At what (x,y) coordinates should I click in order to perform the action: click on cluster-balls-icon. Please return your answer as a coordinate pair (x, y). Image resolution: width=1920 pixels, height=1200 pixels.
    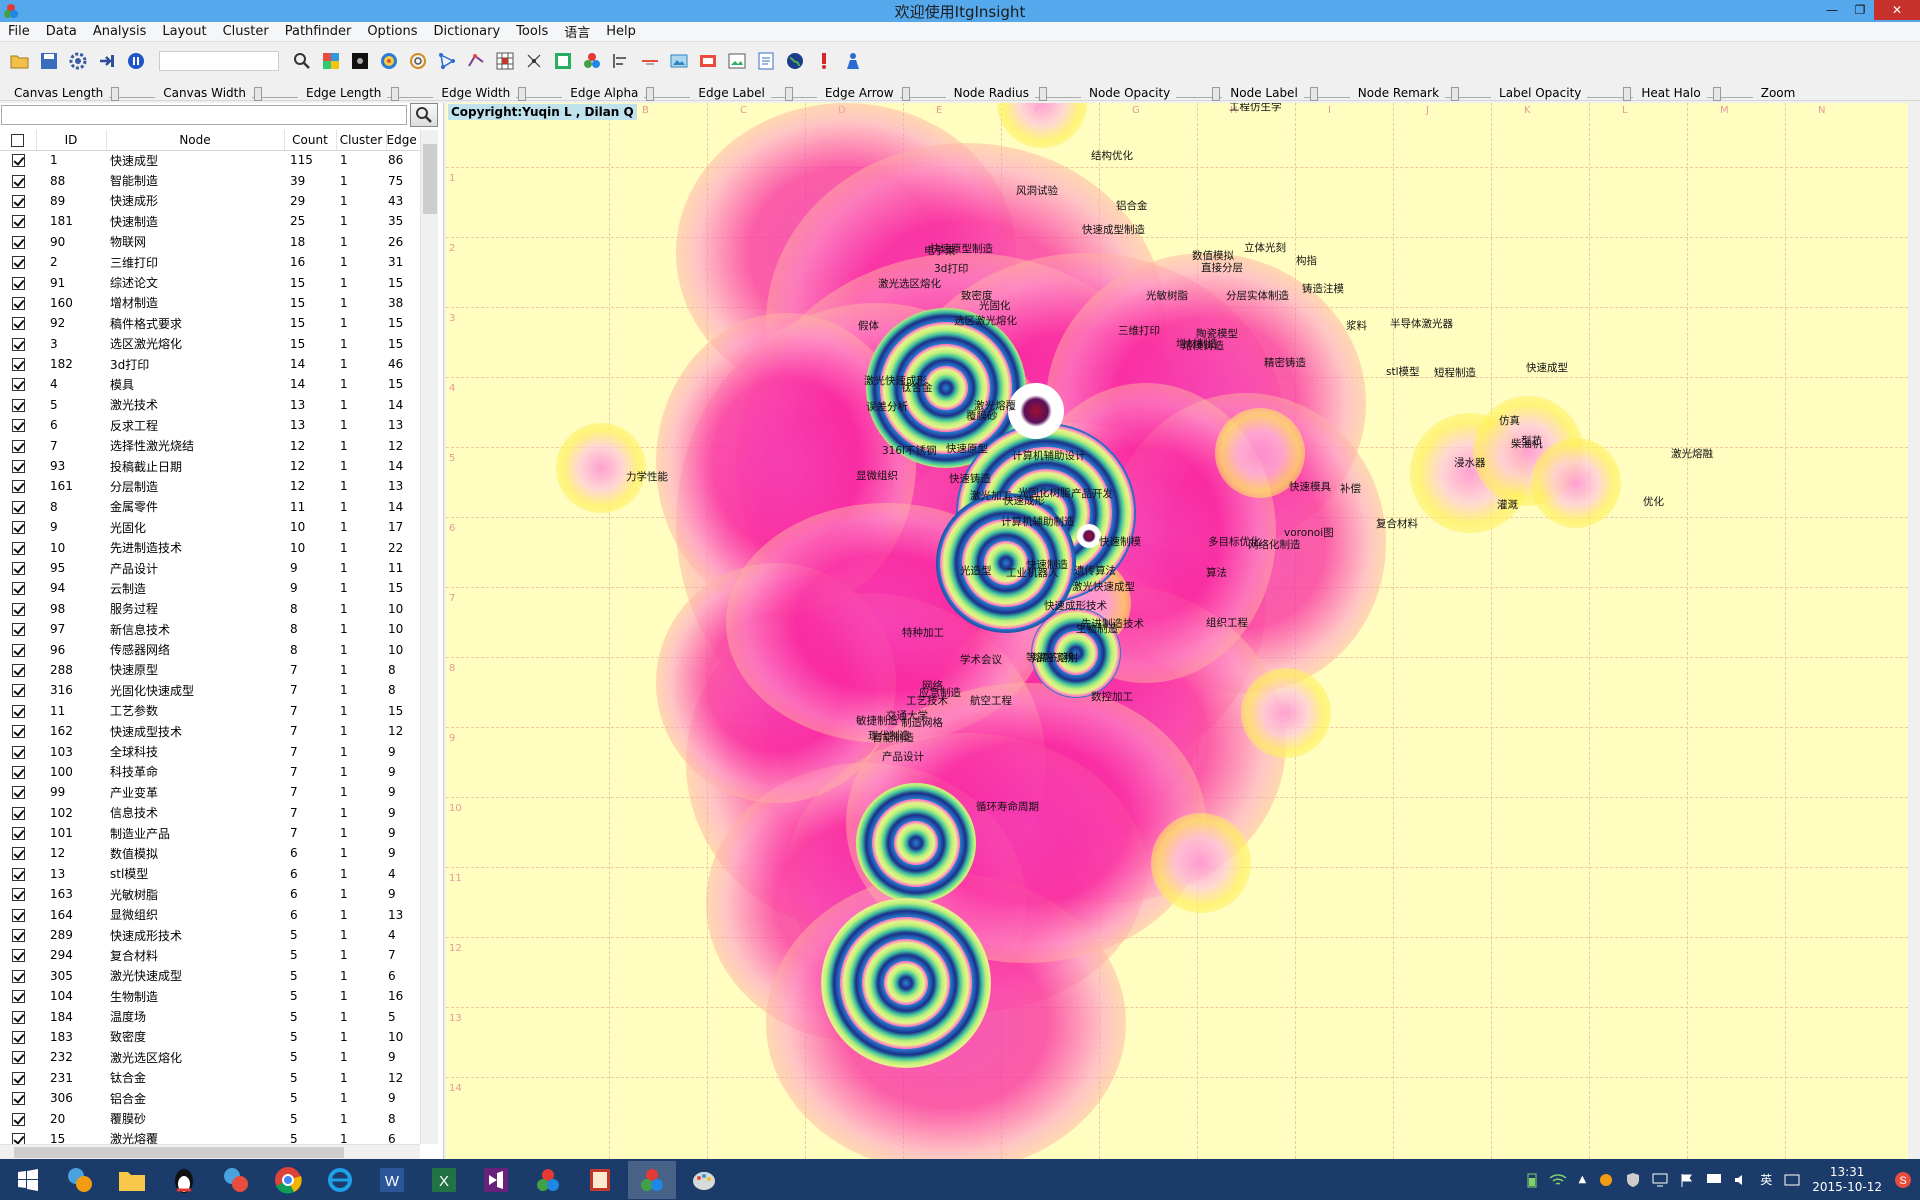
    Looking at the image, I should click on (592, 61).